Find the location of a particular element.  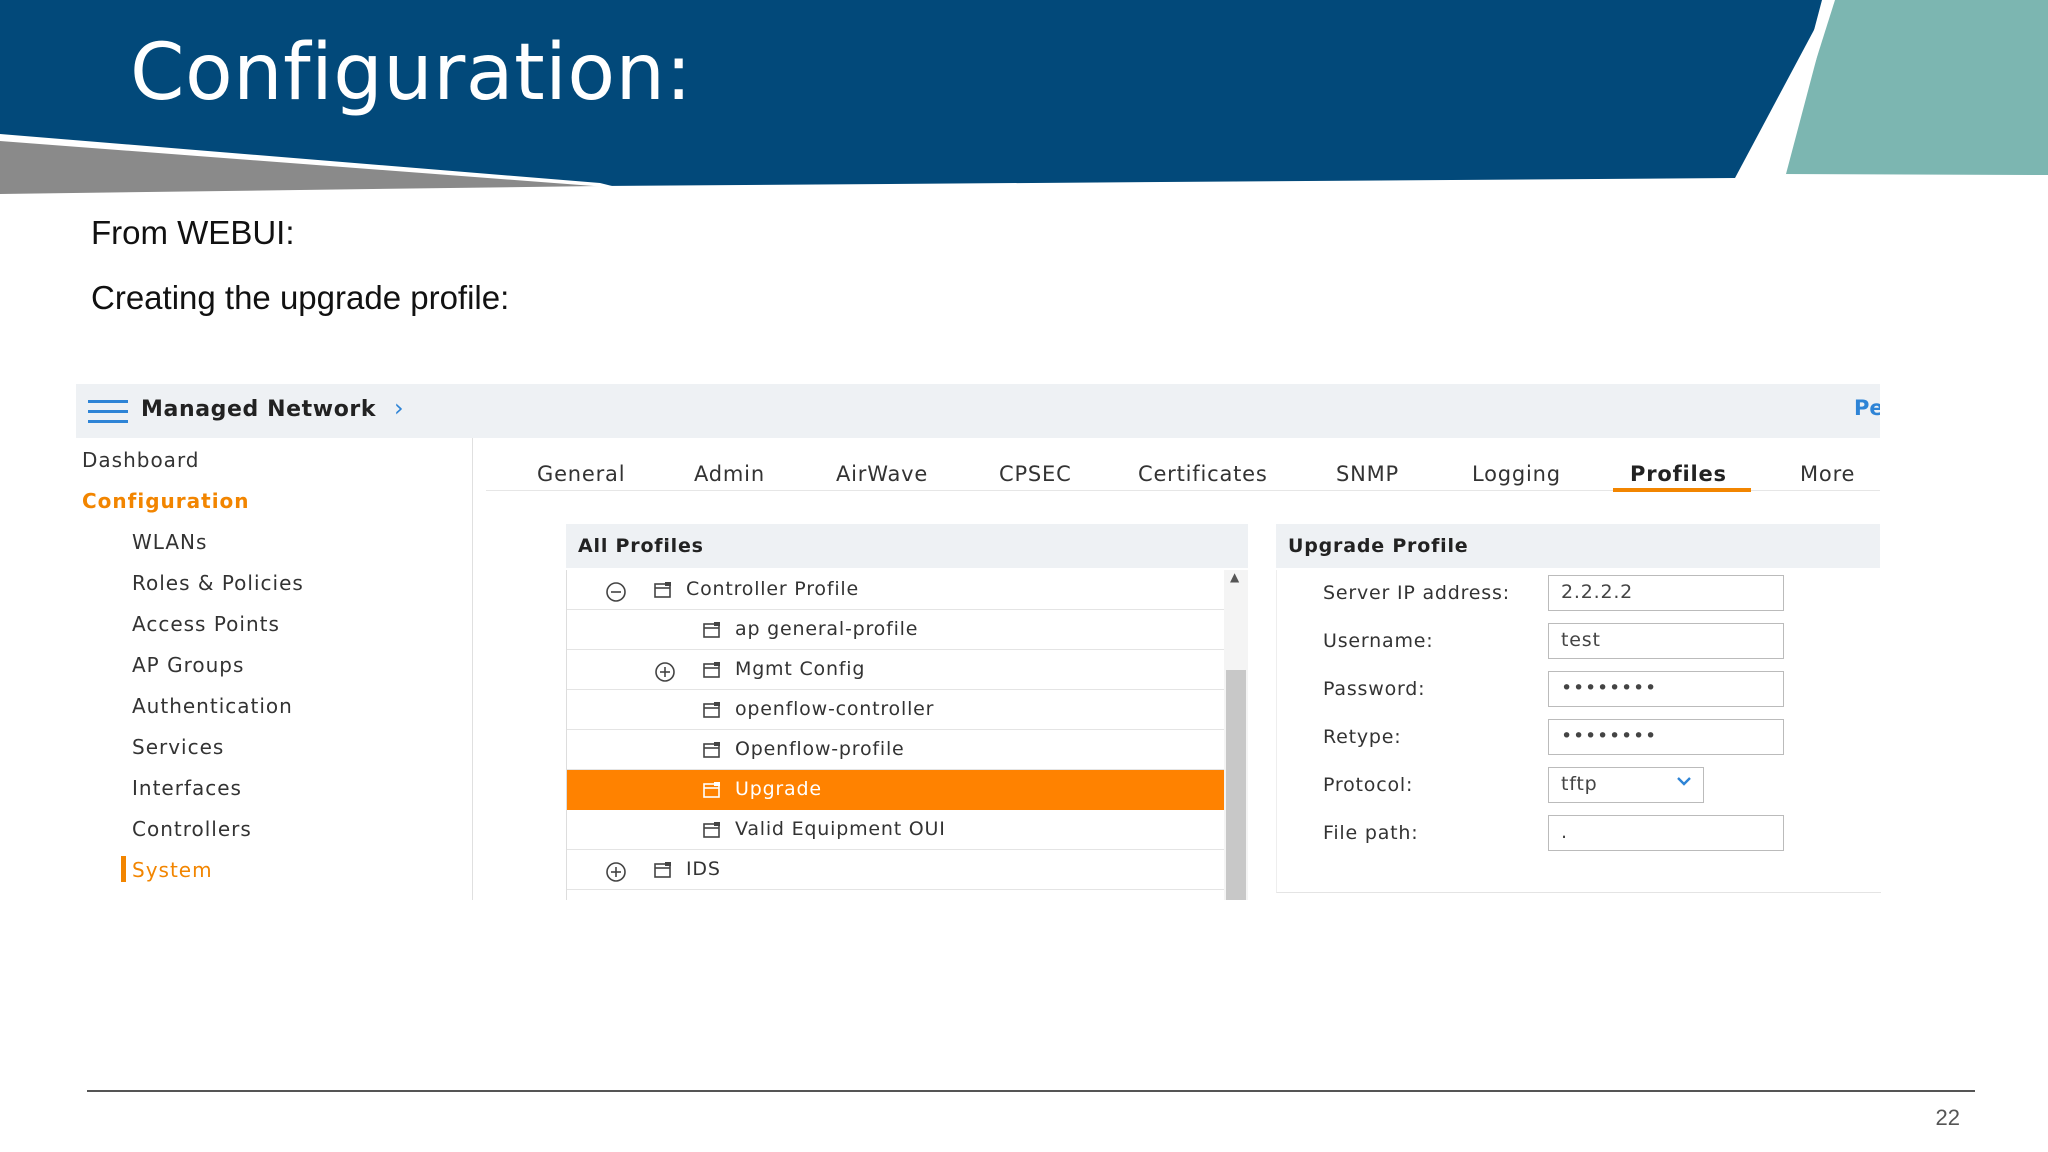

tree-row-label: Upgrade is located at coordinates (778, 789).